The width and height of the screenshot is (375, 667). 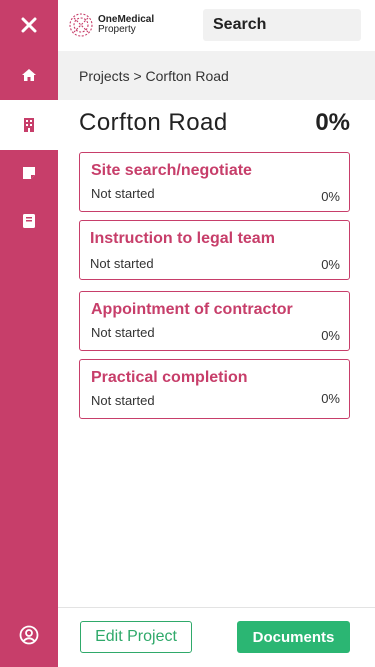 What do you see at coordinates (214, 389) in the screenshot?
I see `stage-card: Practical completion Not started 0%` at bounding box center [214, 389].